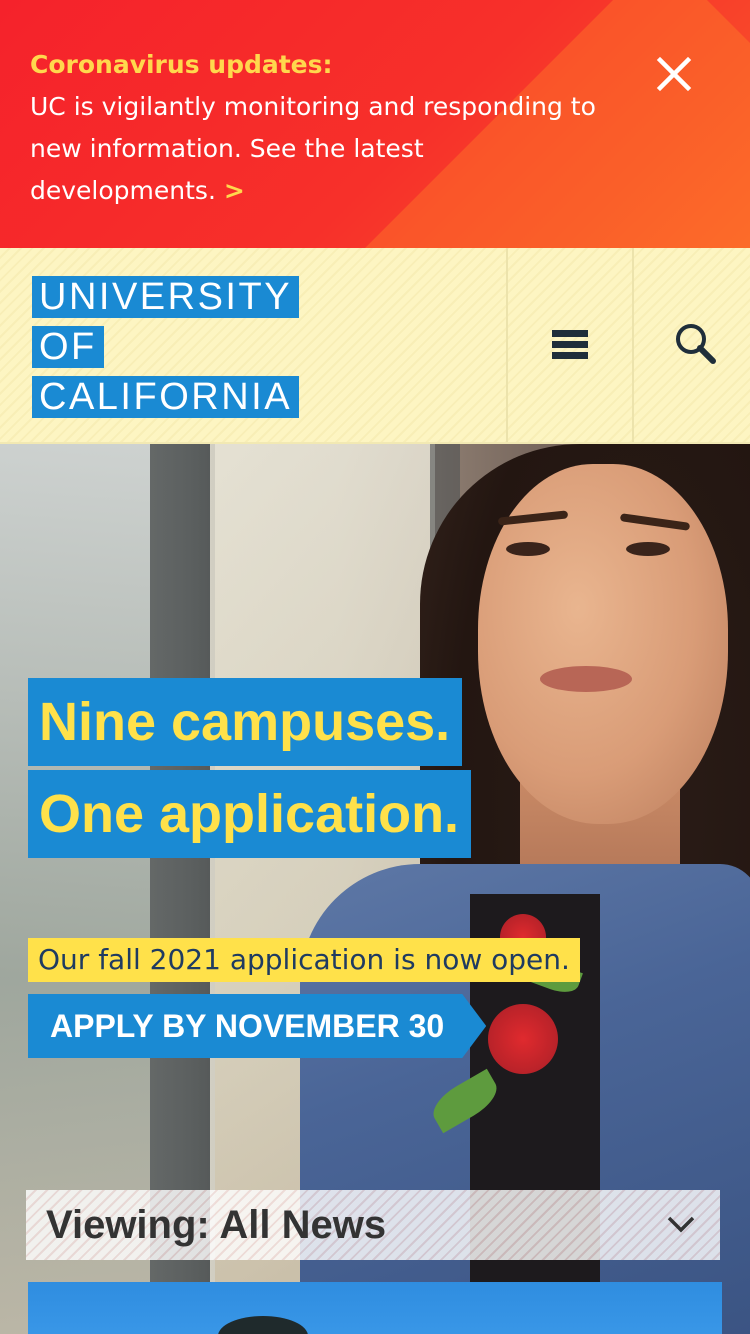 This screenshot has width=750, height=1334. I want to click on alert-title: Coronavirus updates:, so click(181, 64).